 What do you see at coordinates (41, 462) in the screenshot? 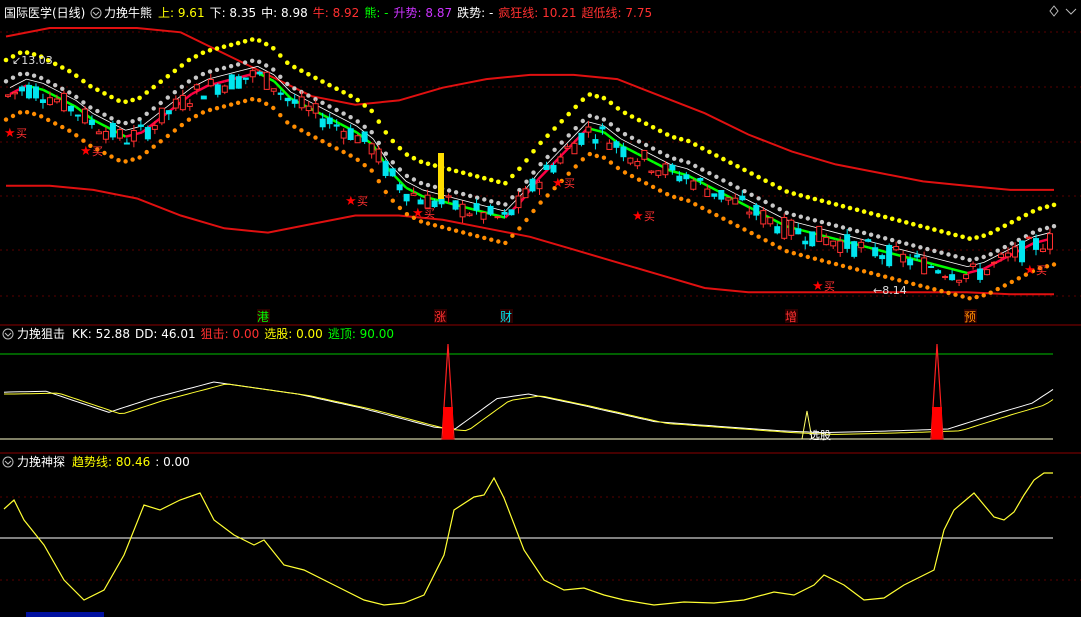
I see `panel3-title: 力挽神探` at bounding box center [41, 462].